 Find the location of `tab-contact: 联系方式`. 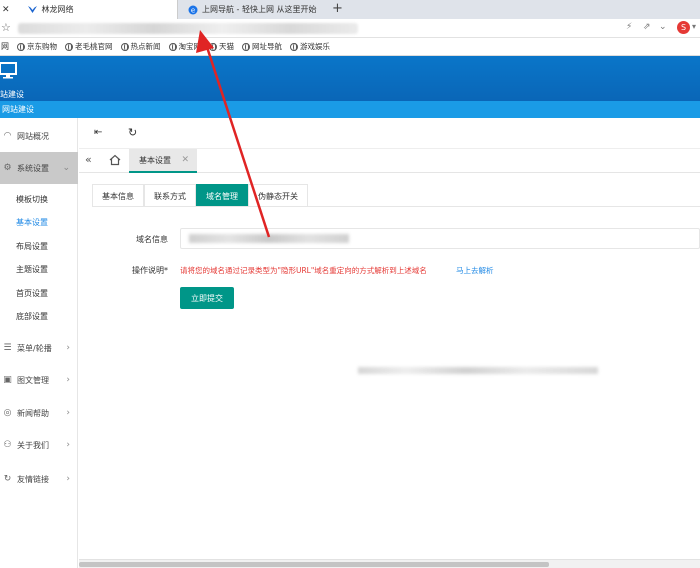

tab-contact: 联系方式 is located at coordinates (170, 195).